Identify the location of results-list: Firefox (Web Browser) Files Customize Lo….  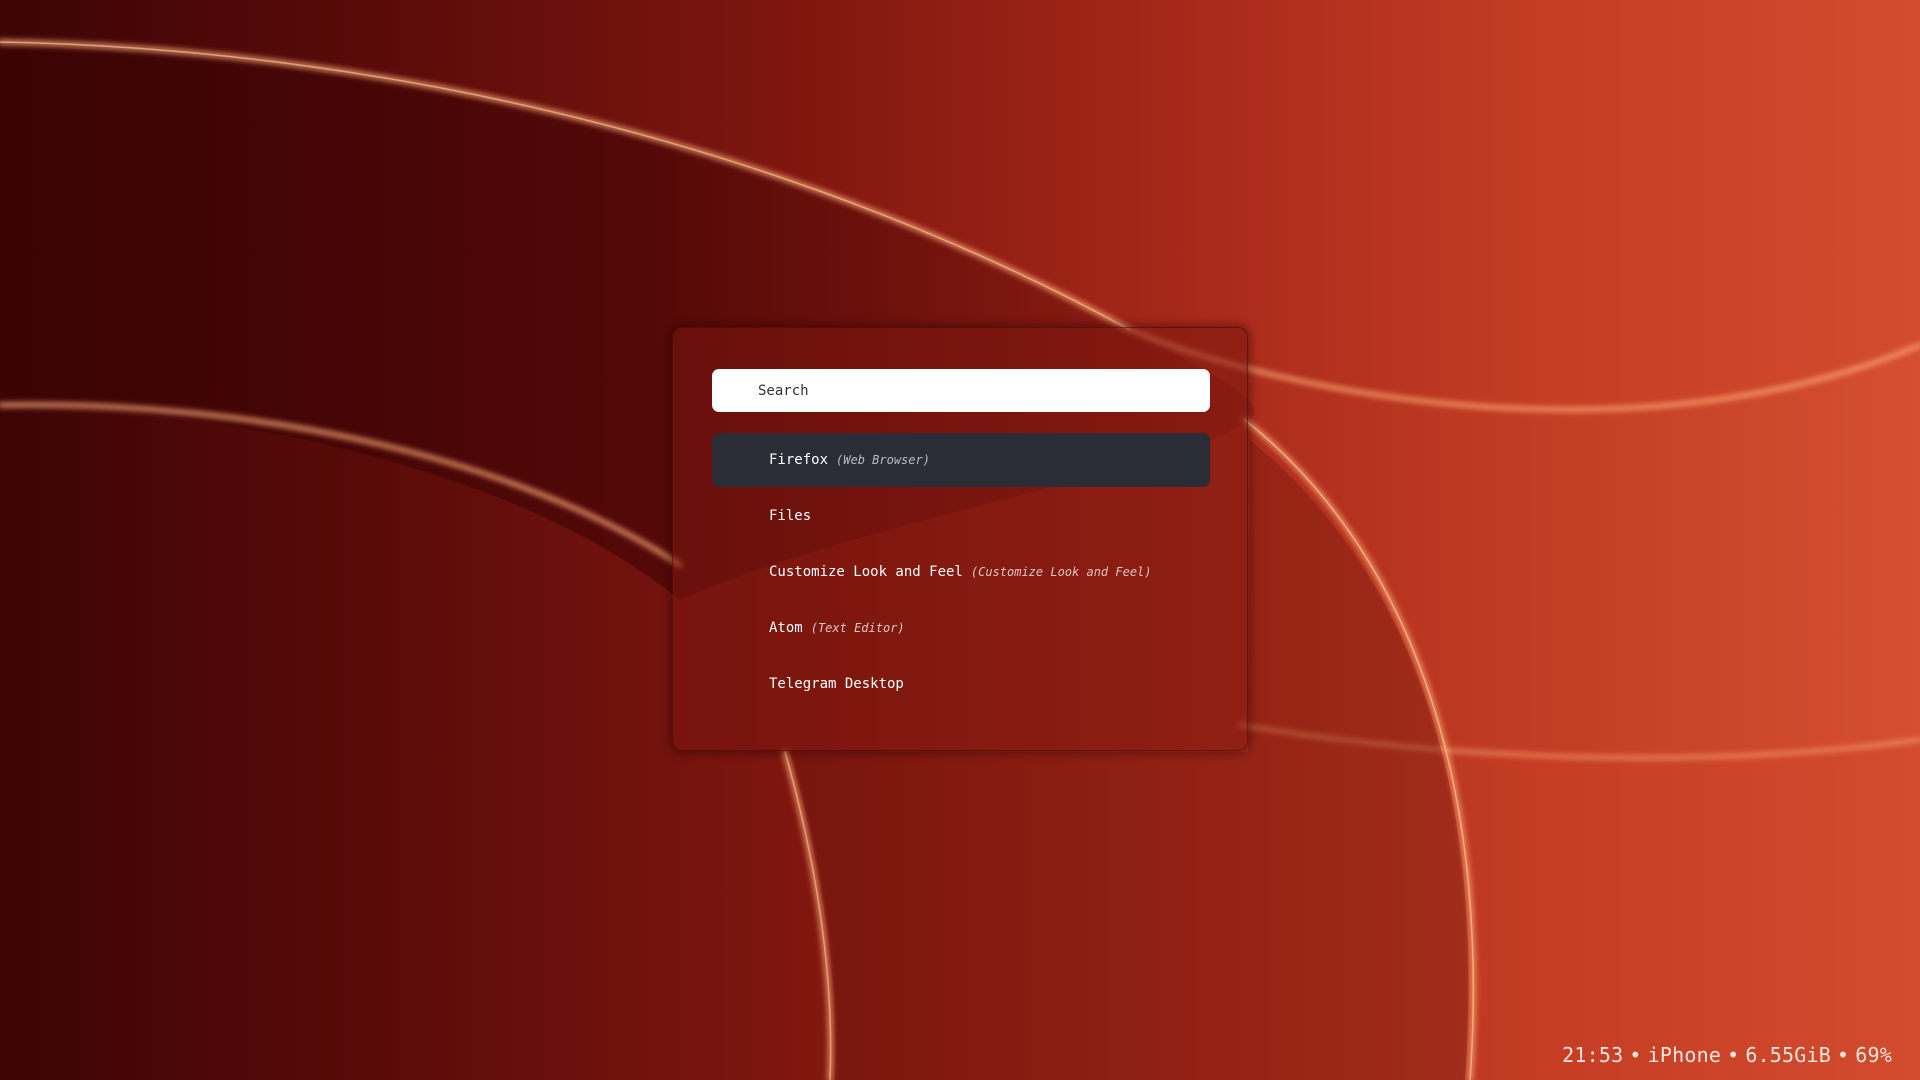
(961, 573).